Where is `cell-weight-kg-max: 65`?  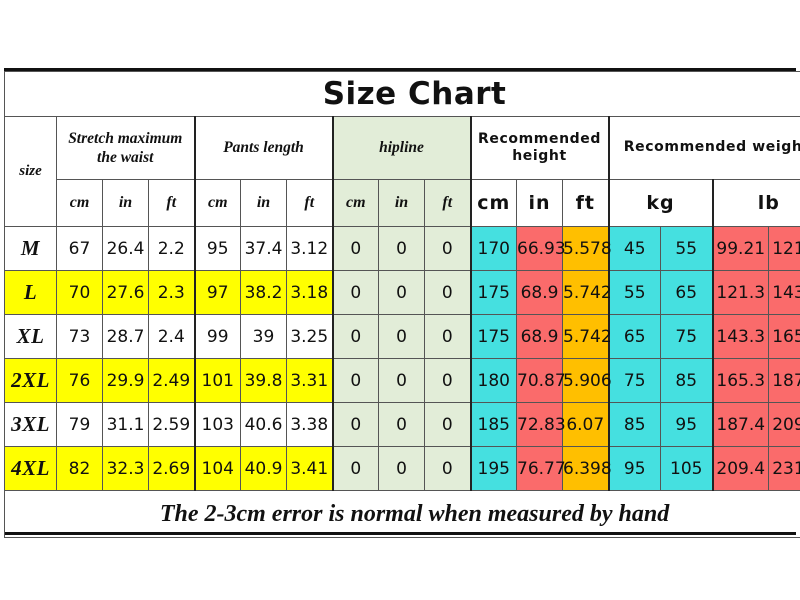
cell-weight-kg-max: 65 is located at coordinates (687, 292).